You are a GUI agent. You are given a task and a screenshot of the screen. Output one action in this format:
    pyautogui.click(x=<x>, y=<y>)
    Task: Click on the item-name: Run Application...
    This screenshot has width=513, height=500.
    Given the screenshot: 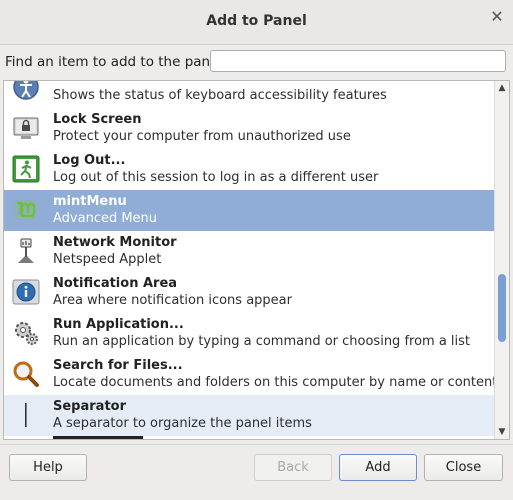 What is the action you would take?
    pyautogui.click(x=118, y=324)
    